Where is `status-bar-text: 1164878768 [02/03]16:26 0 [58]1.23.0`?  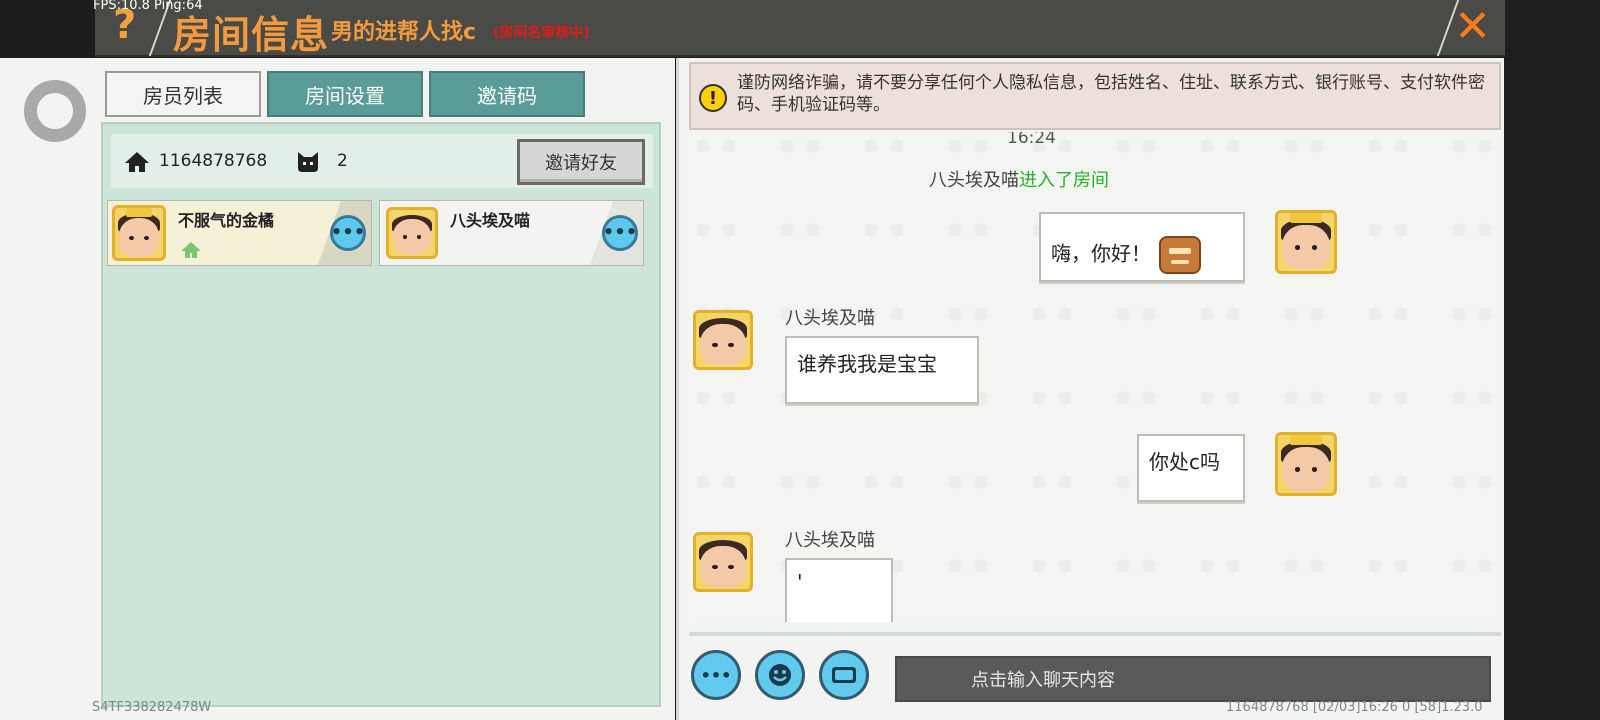
status-bar-text: 1164878768 [02/03]16:26 0 [58]1.23.0 is located at coordinates (1354, 707).